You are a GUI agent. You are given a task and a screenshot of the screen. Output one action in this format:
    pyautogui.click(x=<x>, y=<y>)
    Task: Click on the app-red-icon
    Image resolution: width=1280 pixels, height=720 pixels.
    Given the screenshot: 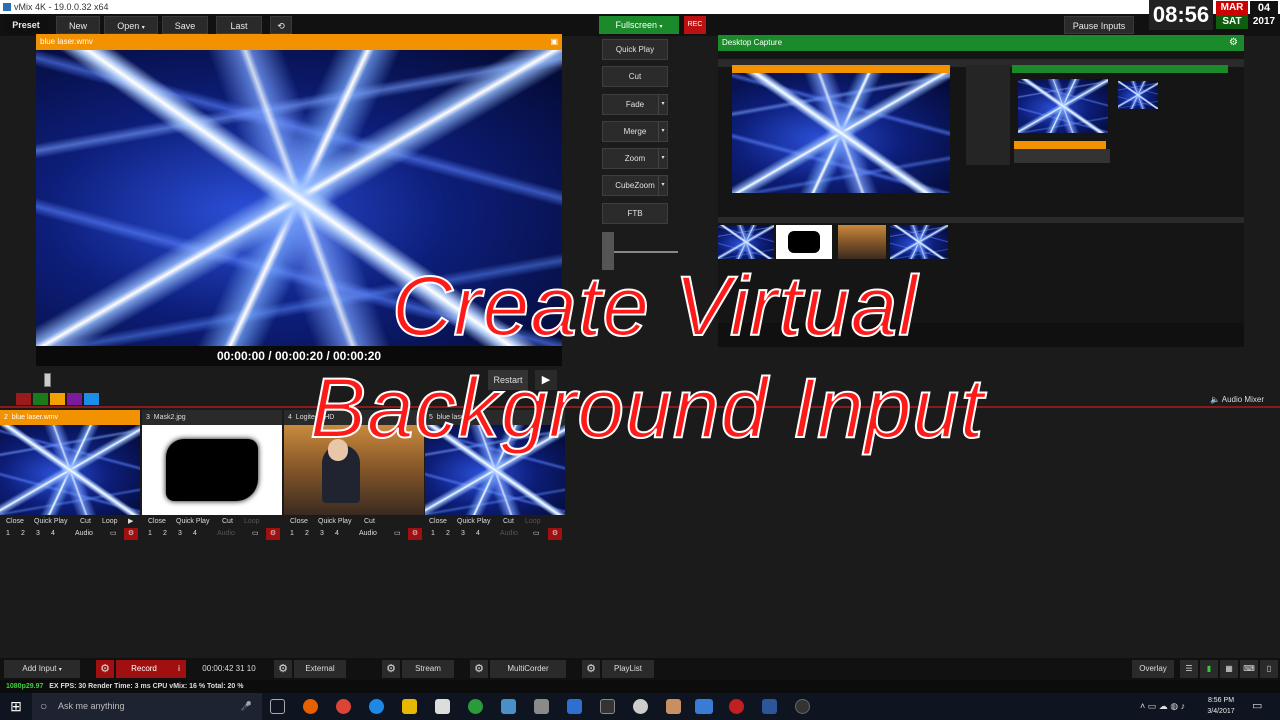 What is the action you would take?
    pyautogui.click(x=736, y=706)
    